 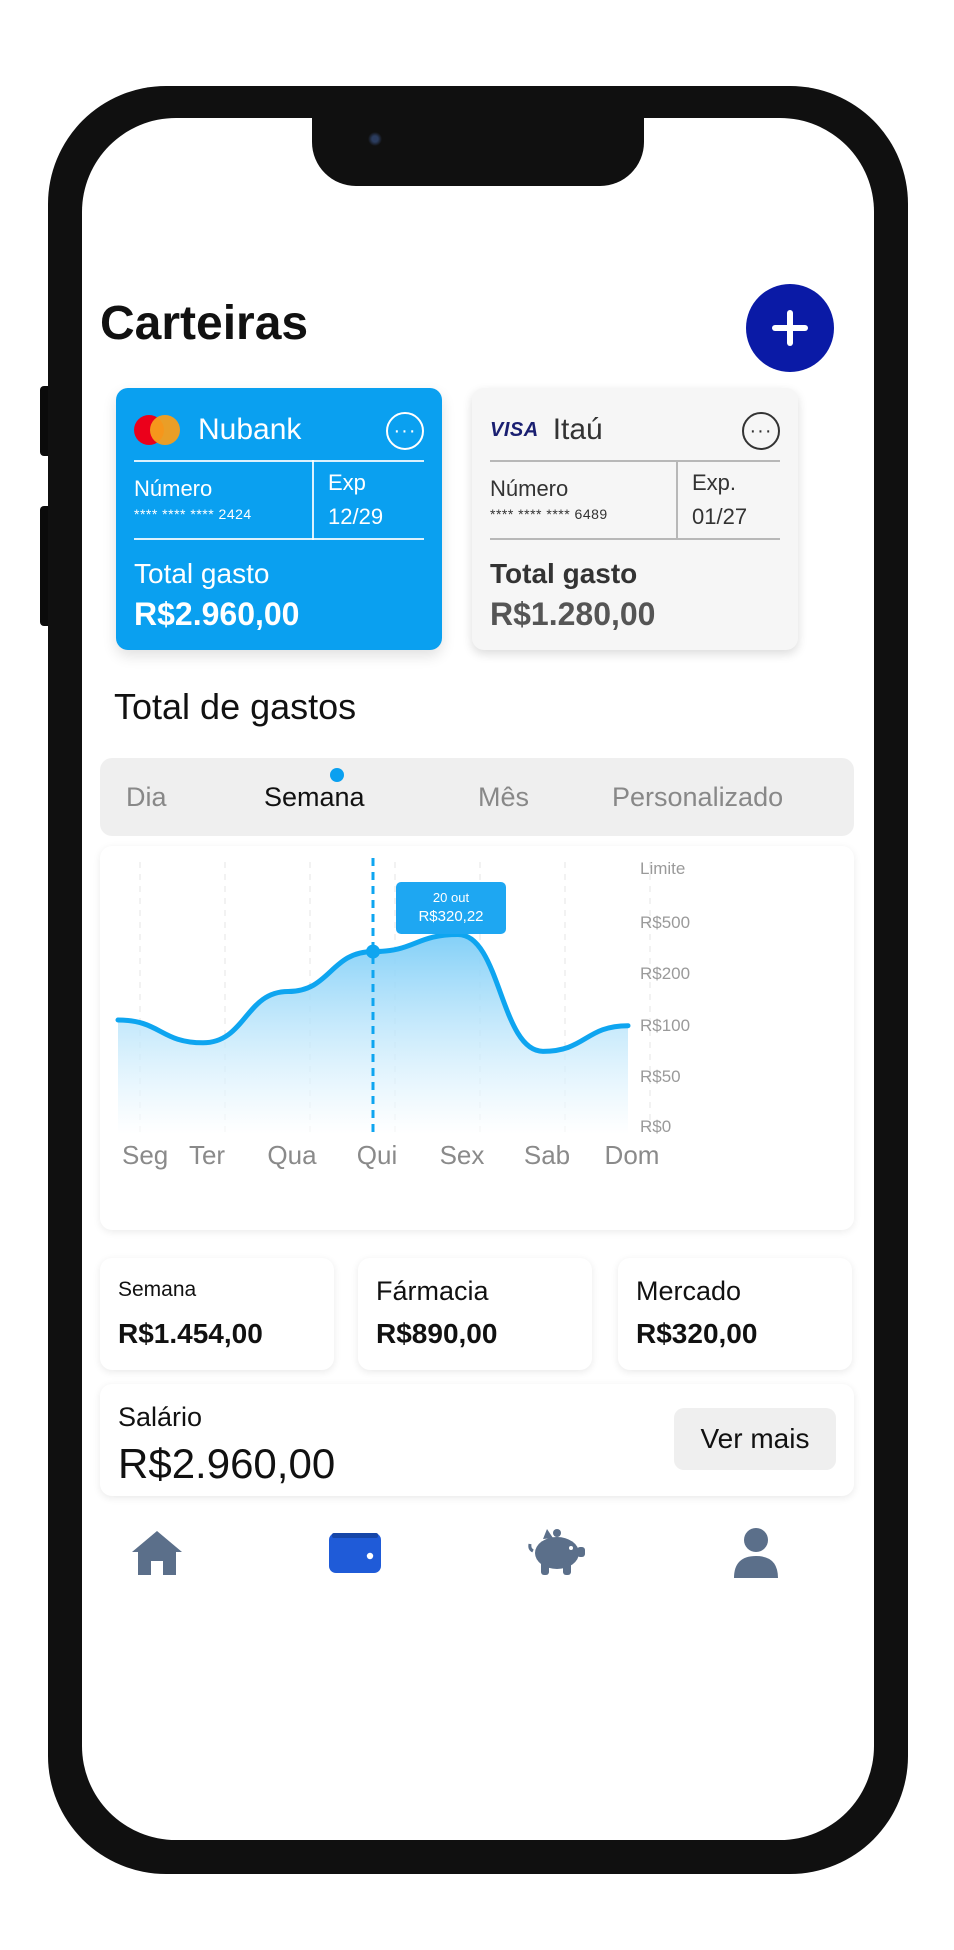 I want to click on card-number: **** **** **** 6489, so click(x=549, y=514).